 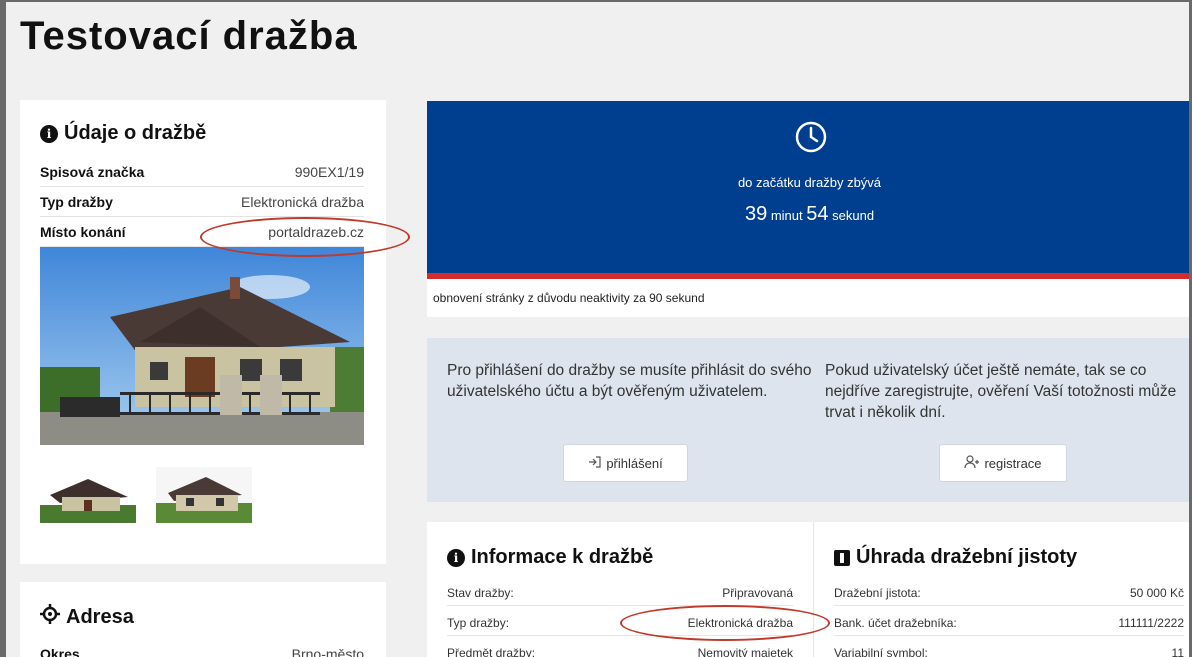 I want to click on info-value: Připravovaná, so click(x=757, y=592).